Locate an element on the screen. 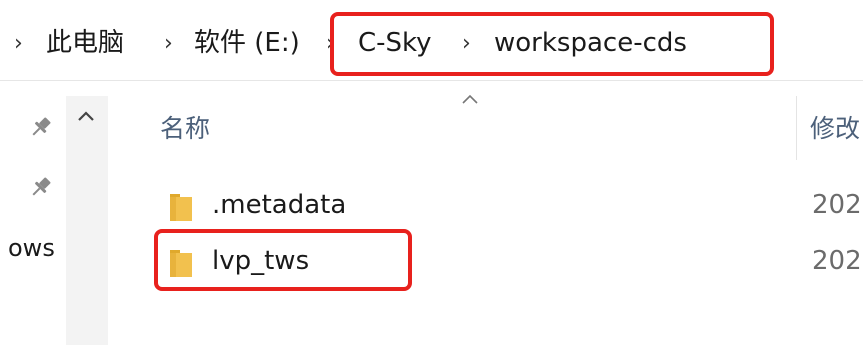 The image size is (863, 345). address-bar-divider is located at coordinates (431, 80).